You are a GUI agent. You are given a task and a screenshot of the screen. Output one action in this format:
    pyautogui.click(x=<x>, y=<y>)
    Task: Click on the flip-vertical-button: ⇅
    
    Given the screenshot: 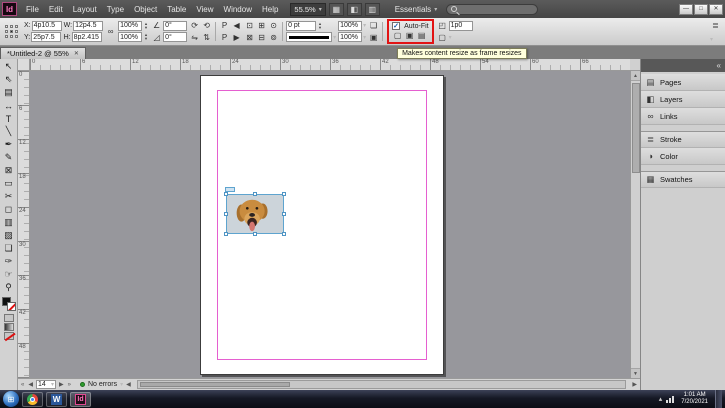 What is the action you would take?
    pyautogui.click(x=206, y=37)
    